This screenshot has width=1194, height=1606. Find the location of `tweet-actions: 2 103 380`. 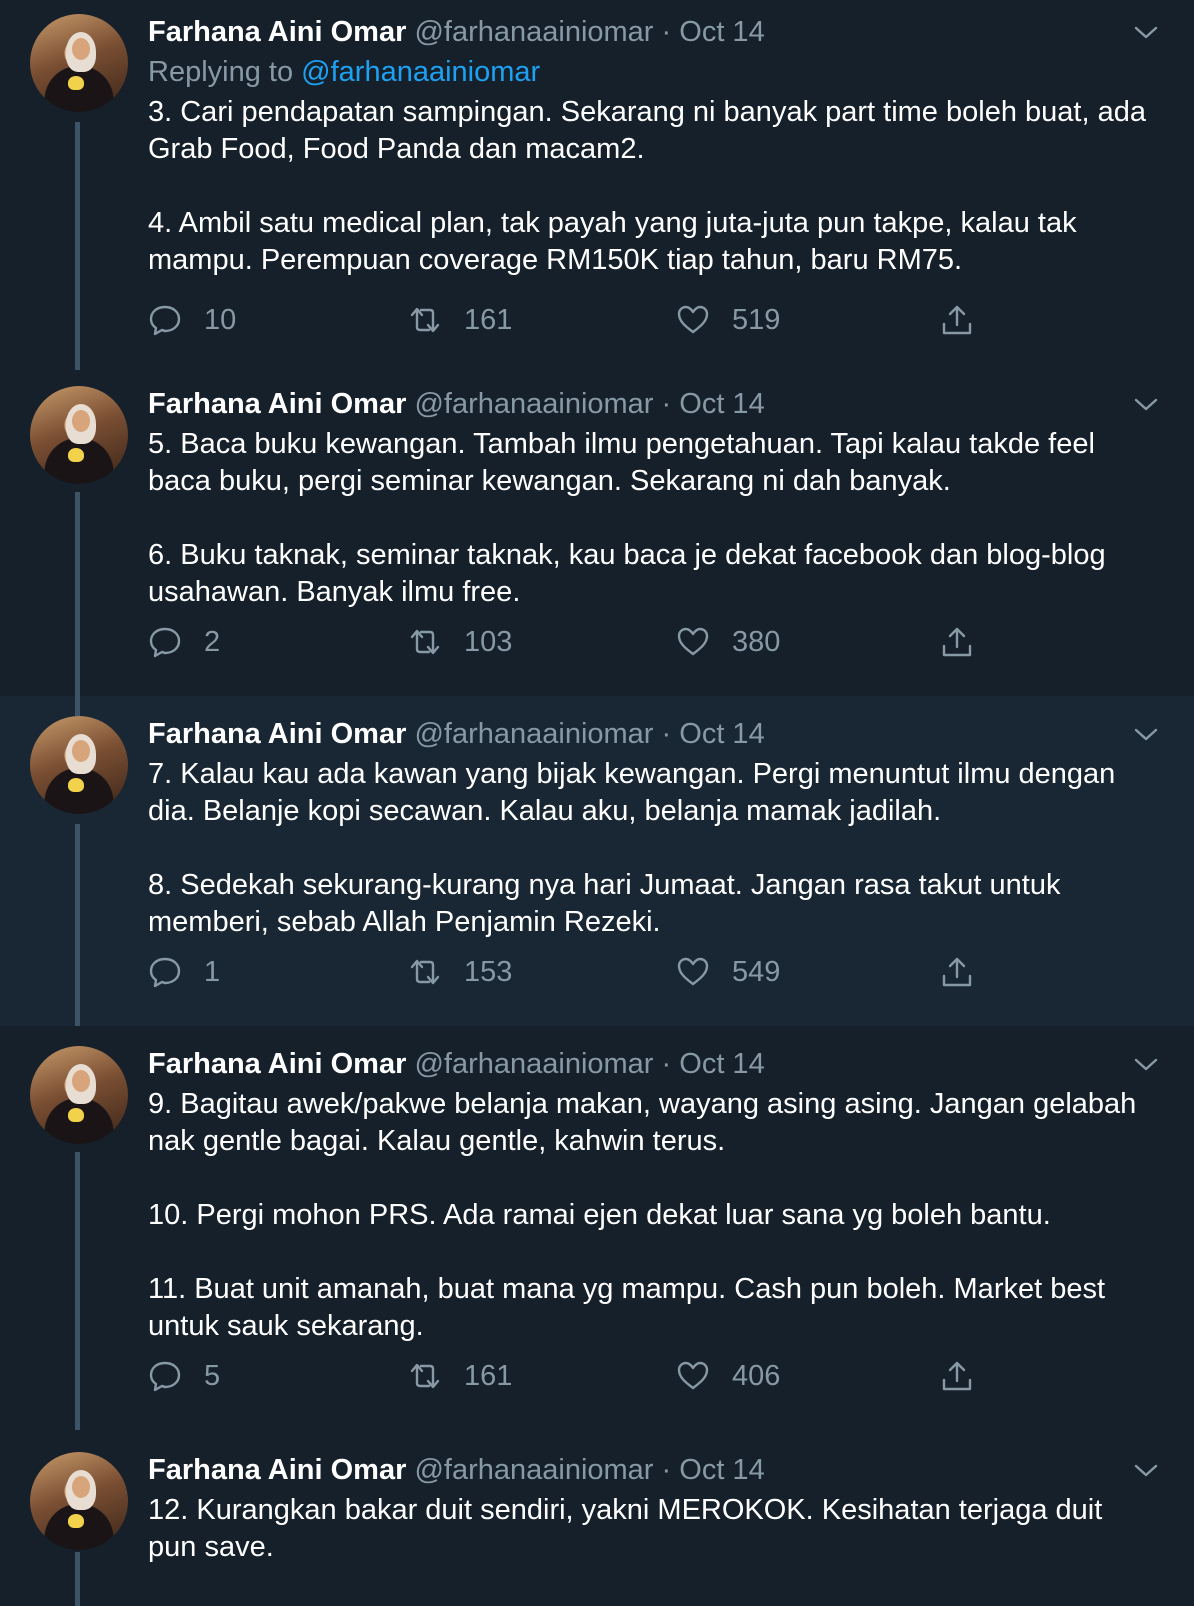

tweet-actions: 2 103 380 is located at coordinates (563, 642).